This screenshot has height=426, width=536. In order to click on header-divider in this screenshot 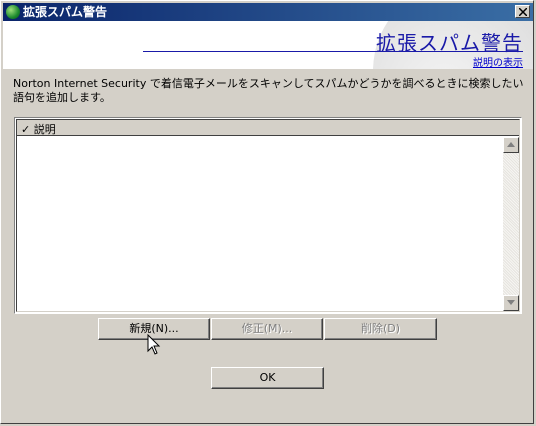, I will do `click(333, 51)`.